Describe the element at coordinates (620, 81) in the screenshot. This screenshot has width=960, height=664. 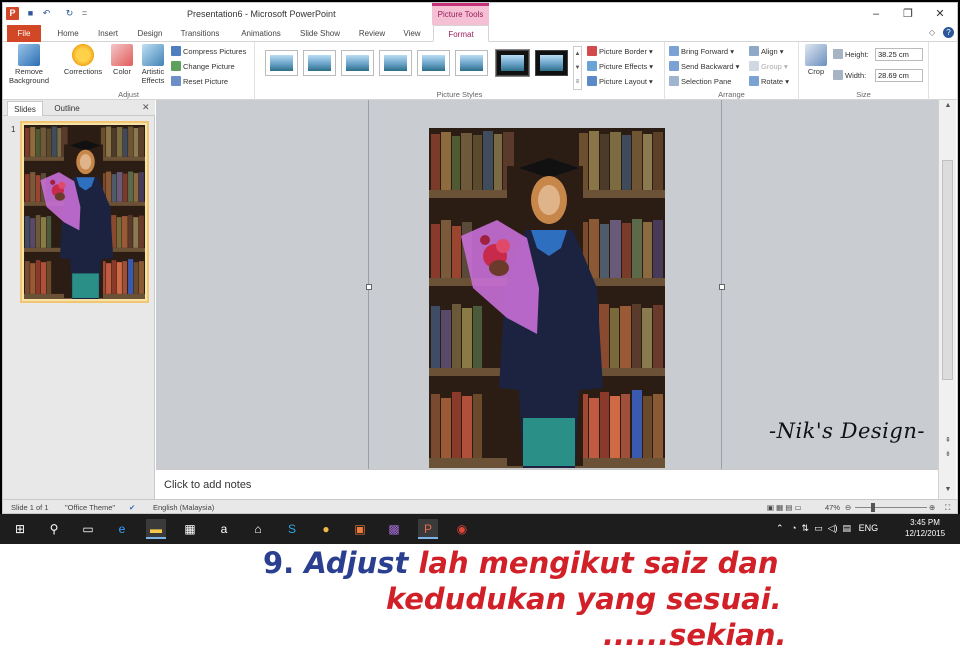
I see `picture-layout-button: Picture Layout ▾` at that location.